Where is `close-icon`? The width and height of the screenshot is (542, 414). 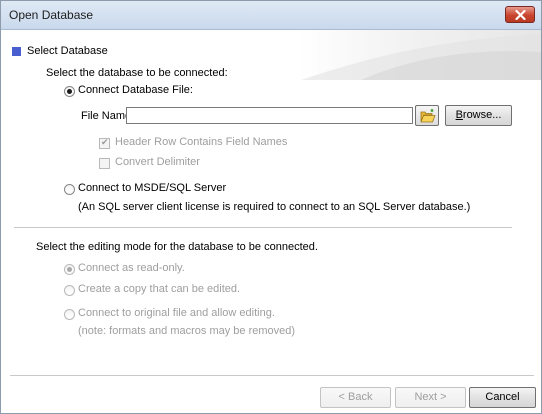
close-icon is located at coordinates (520, 15).